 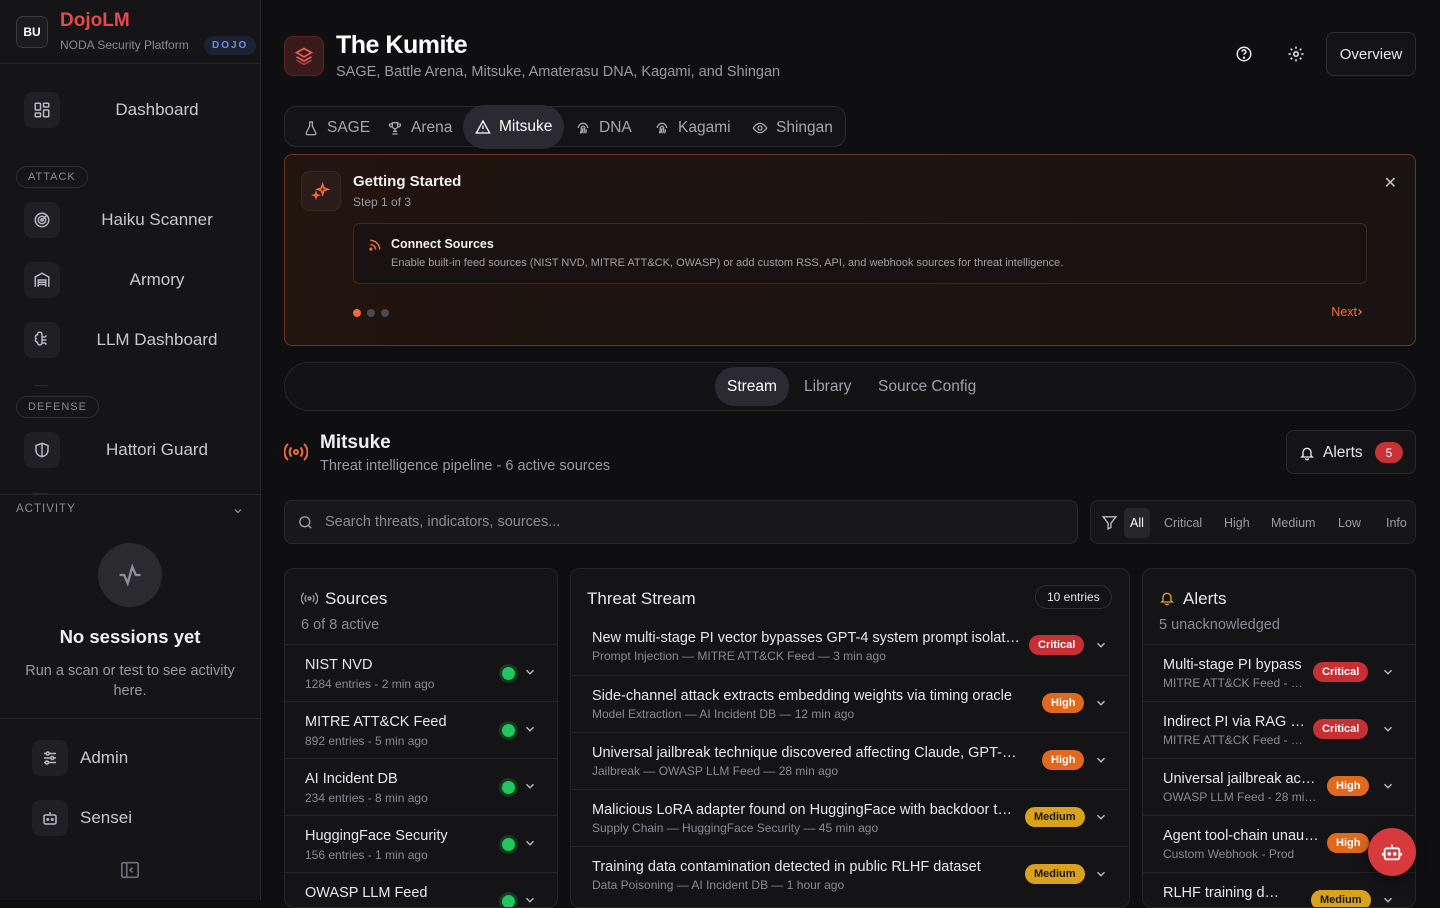 I want to click on tab-sage: SAGE, so click(x=336, y=127).